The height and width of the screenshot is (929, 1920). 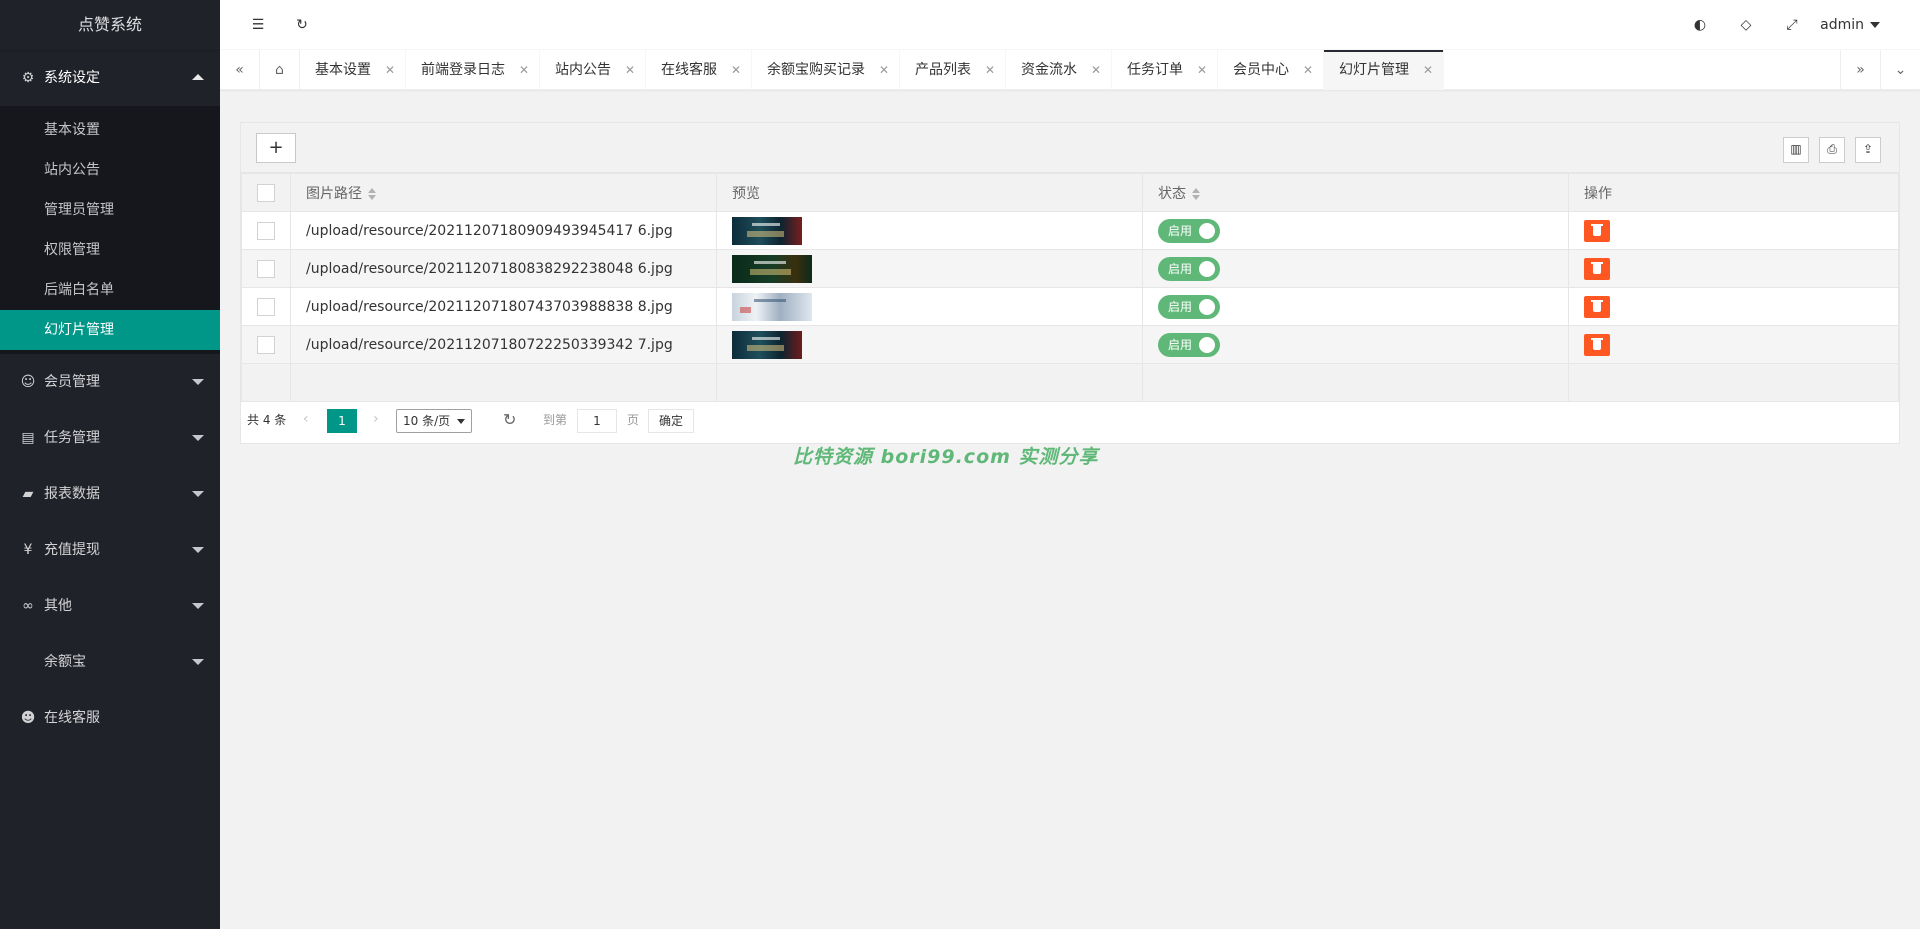 What do you see at coordinates (946, 457) in the screenshot?
I see `watermark: 比特资源 bori99.com 实测分享` at bounding box center [946, 457].